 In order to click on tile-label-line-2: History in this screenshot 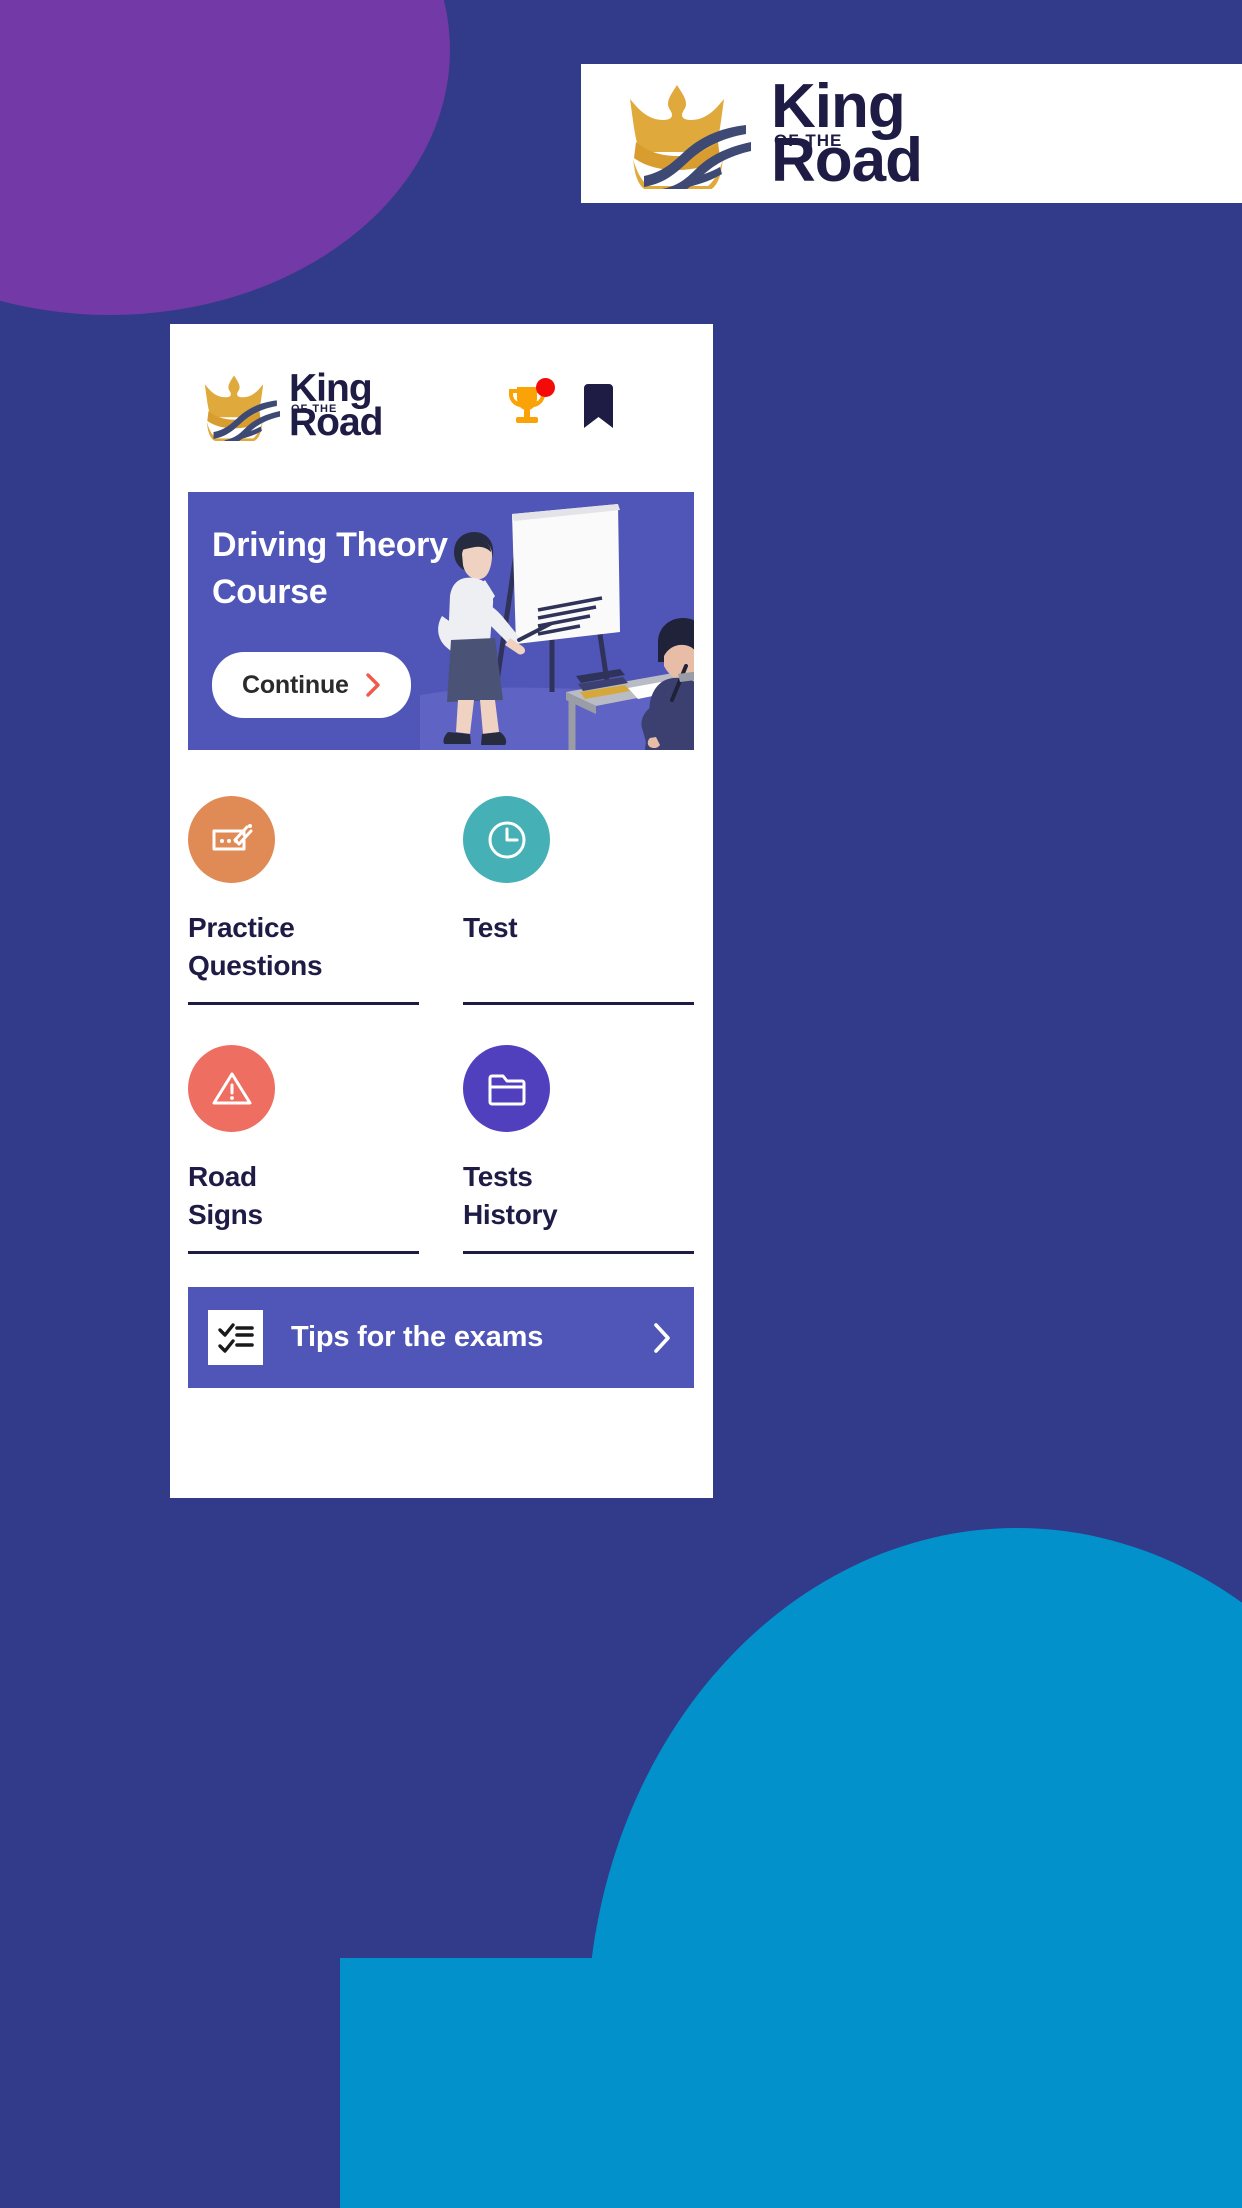, I will do `click(510, 1215)`.